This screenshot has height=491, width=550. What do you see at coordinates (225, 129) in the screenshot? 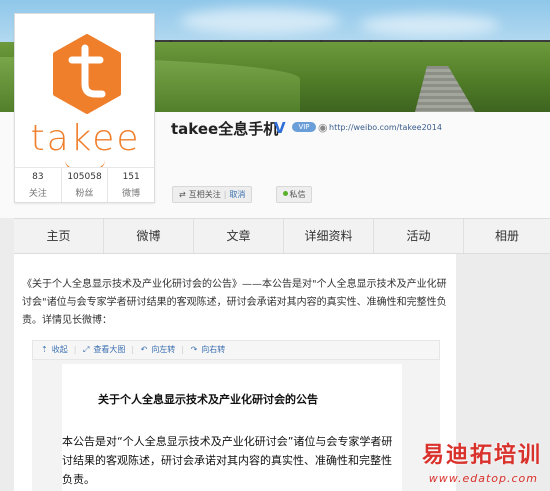
I see `profile-username: takee全息手机` at bounding box center [225, 129].